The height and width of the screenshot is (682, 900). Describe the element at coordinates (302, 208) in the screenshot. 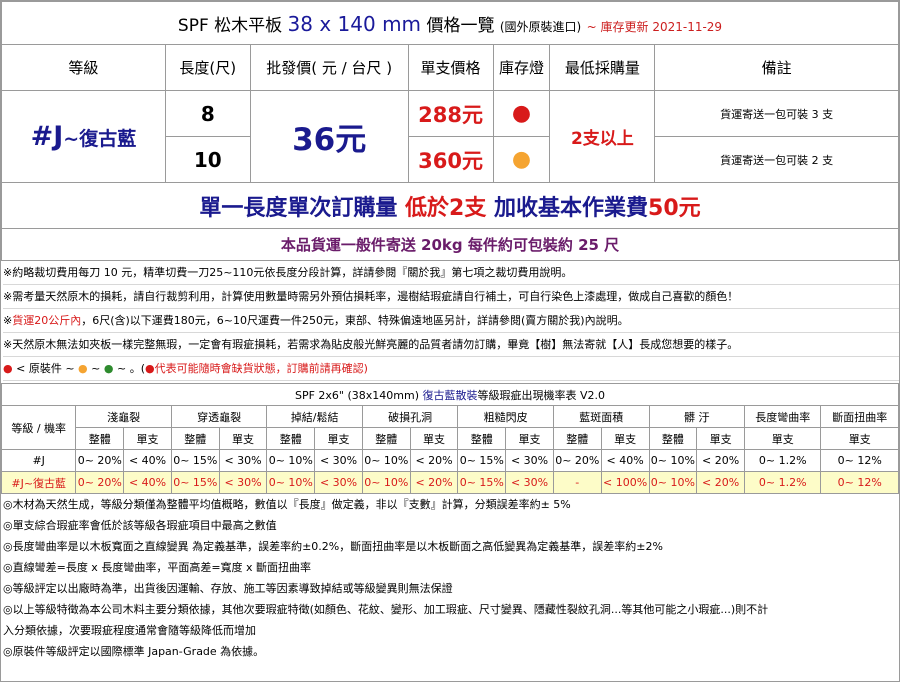

I see `banner-part-a: 單一長度單次訂購量` at that location.